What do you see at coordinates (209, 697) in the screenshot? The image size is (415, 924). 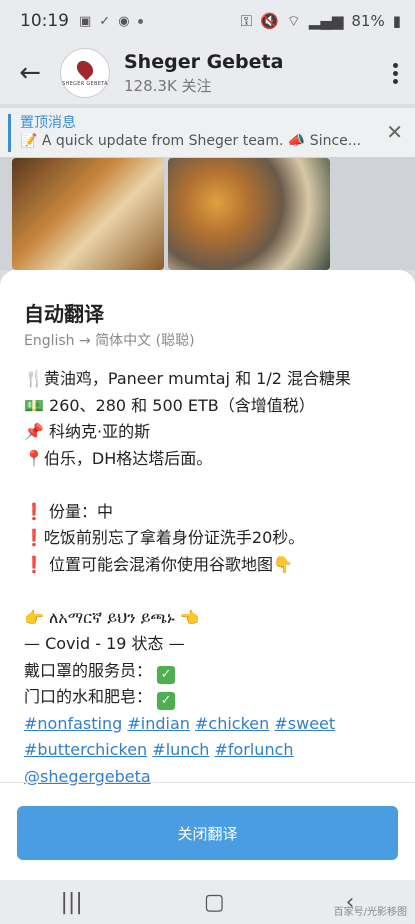 I see `text-line: 门口的水和肥皂： ✓` at bounding box center [209, 697].